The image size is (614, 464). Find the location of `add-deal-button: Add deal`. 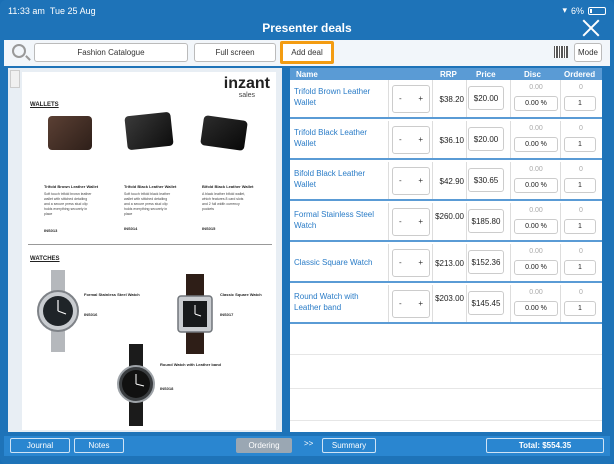

add-deal-button: Add deal is located at coordinates (307, 52).